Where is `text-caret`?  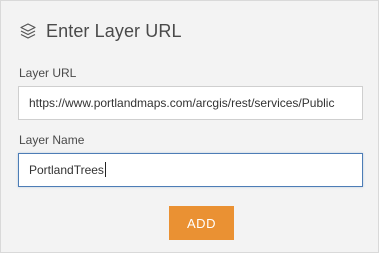 text-caret is located at coordinates (105, 170).